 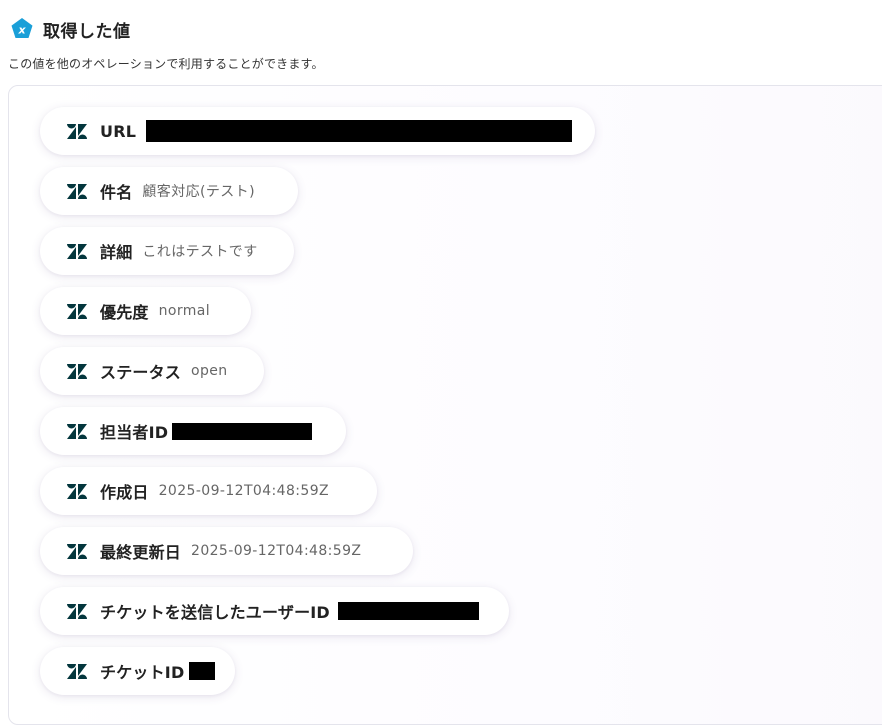 I want to click on chip-key: URL, so click(x=118, y=131).